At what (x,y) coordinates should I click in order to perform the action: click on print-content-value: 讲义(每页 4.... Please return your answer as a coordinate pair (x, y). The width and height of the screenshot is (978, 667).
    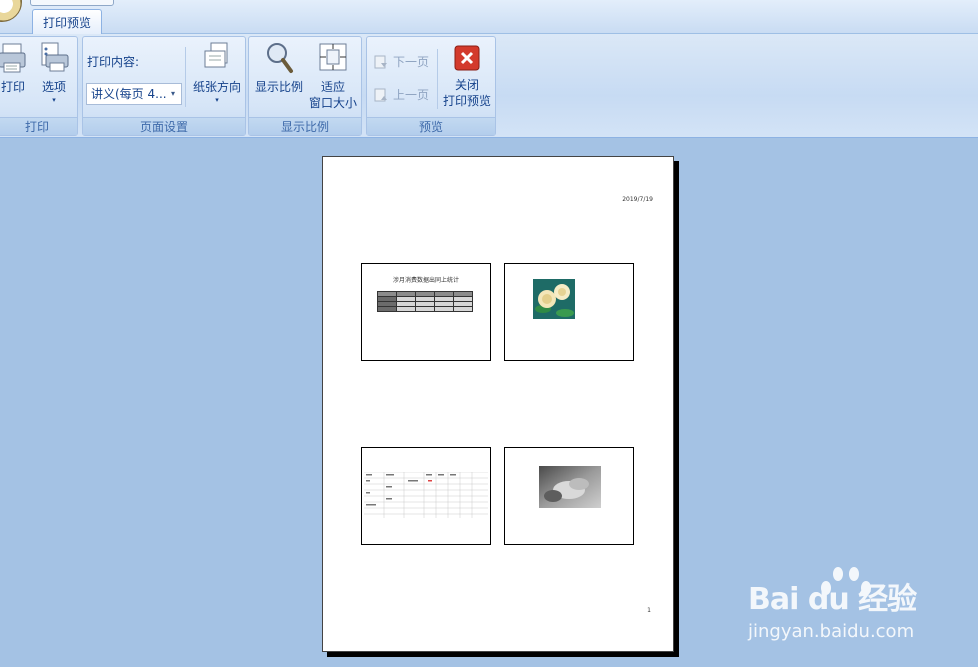
    Looking at the image, I should click on (129, 94).